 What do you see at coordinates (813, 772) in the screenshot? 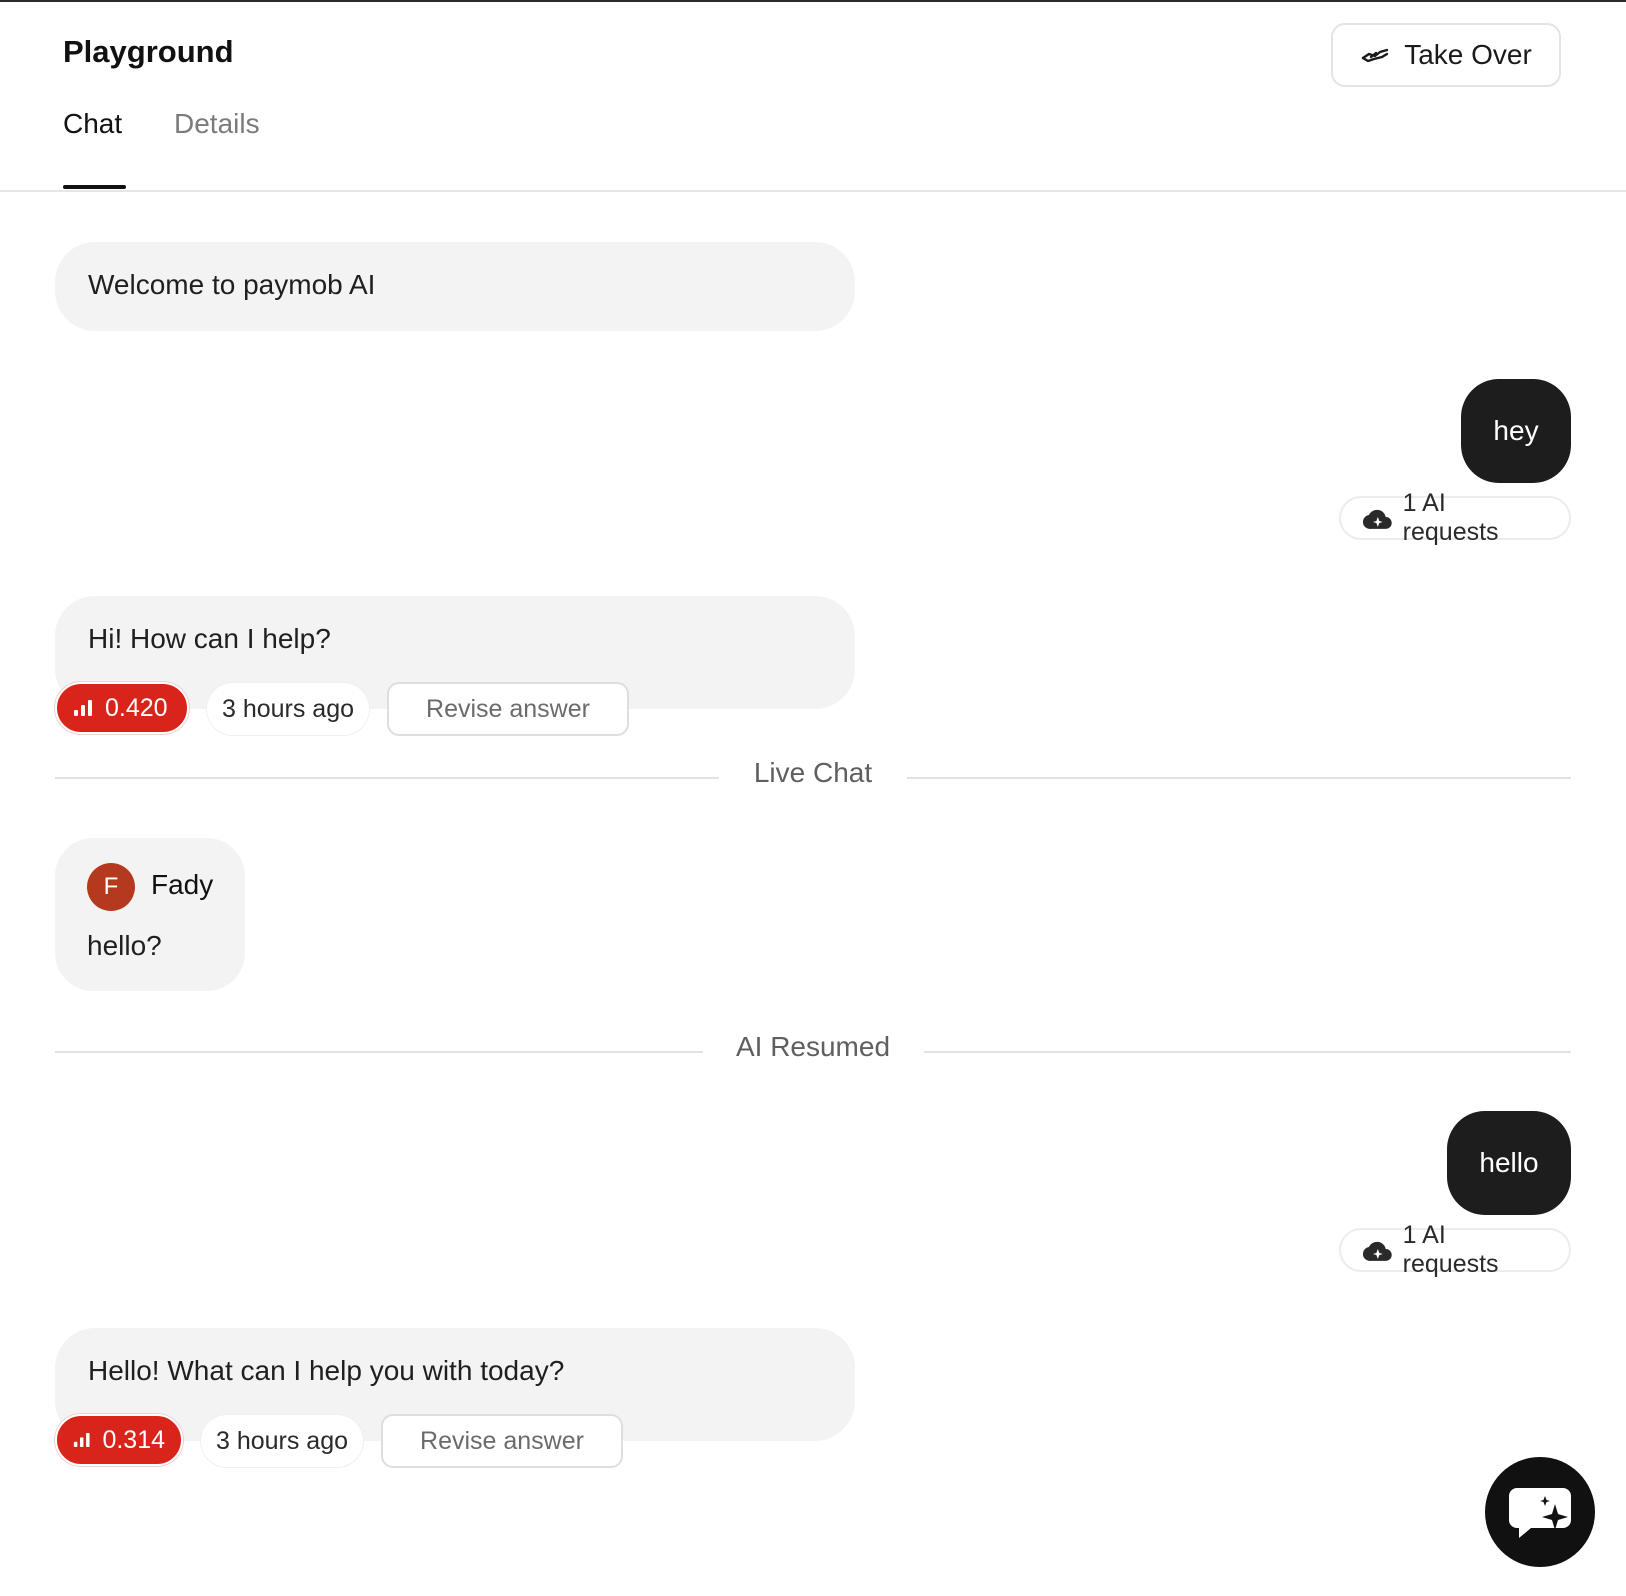
I see `separator-label: Live Chat` at bounding box center [813, 772].